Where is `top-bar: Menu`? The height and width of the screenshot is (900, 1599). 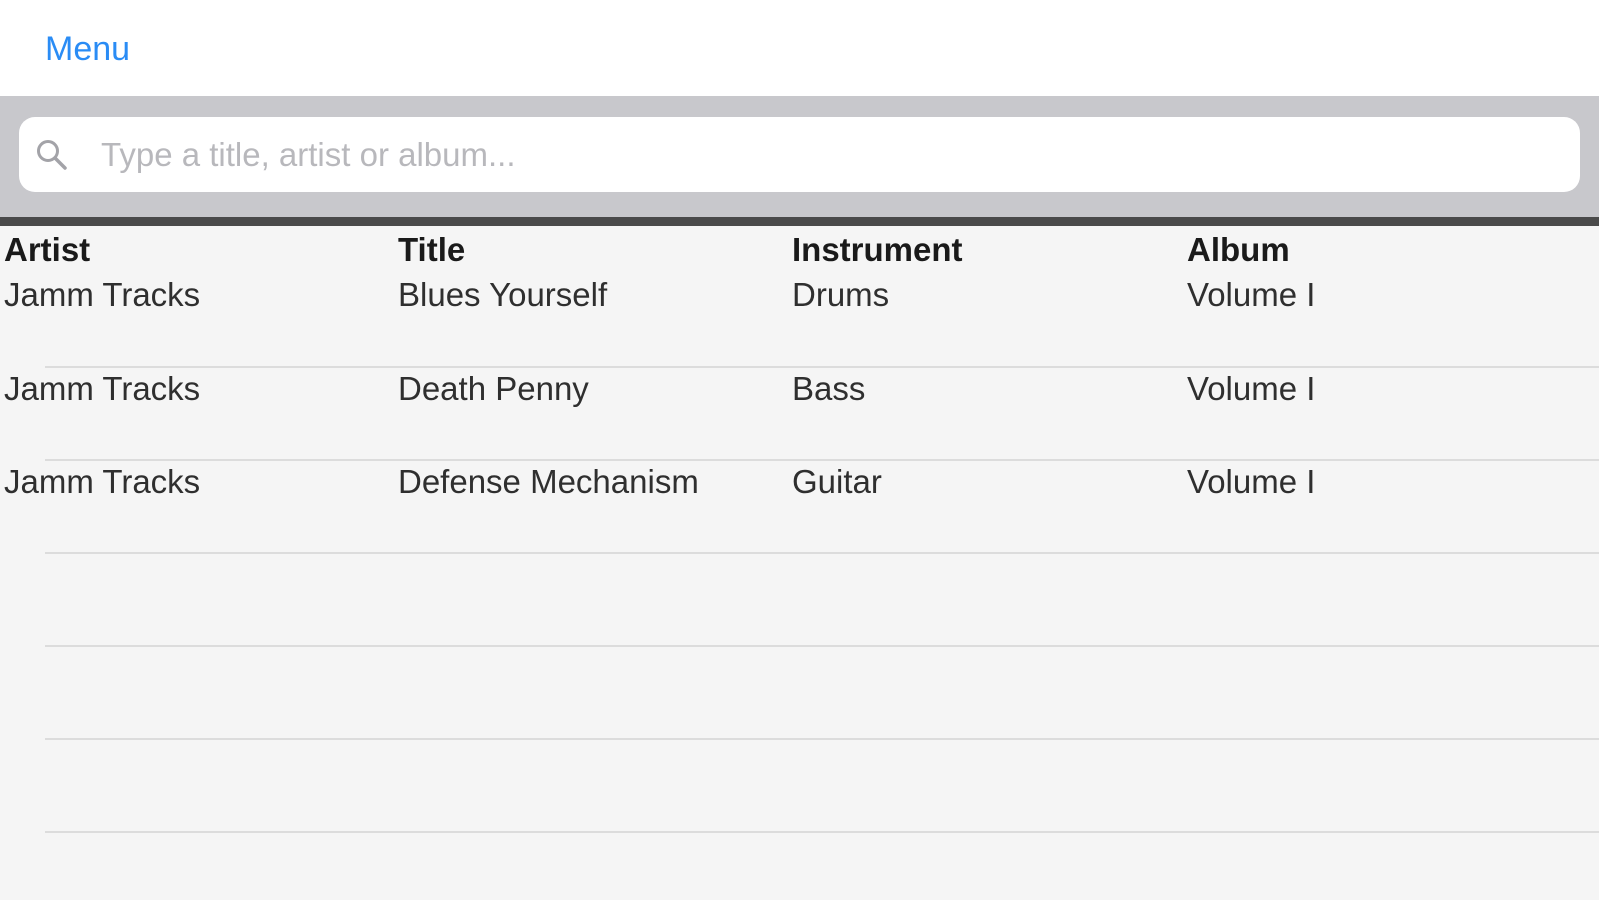 top-bar: Menu is located at coordinates (799, 48).